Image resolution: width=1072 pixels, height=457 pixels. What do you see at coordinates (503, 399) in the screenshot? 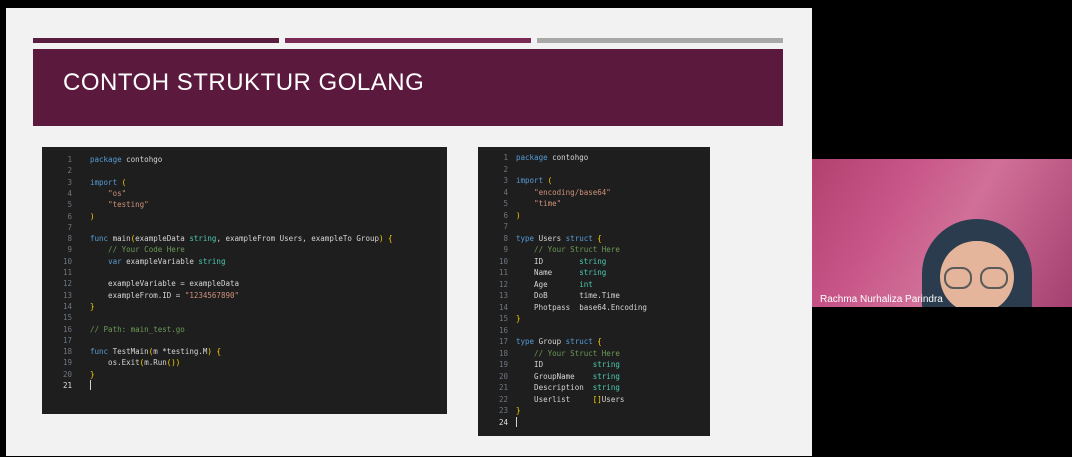
I see `line-number: 22` at bounding box center [503, 399].